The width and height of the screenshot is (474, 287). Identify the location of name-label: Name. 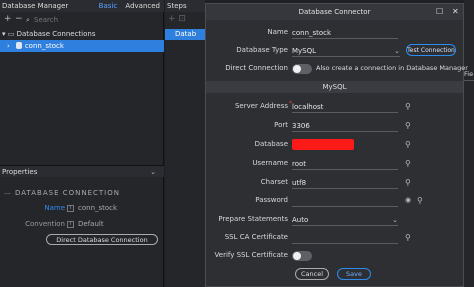
(277, 32).